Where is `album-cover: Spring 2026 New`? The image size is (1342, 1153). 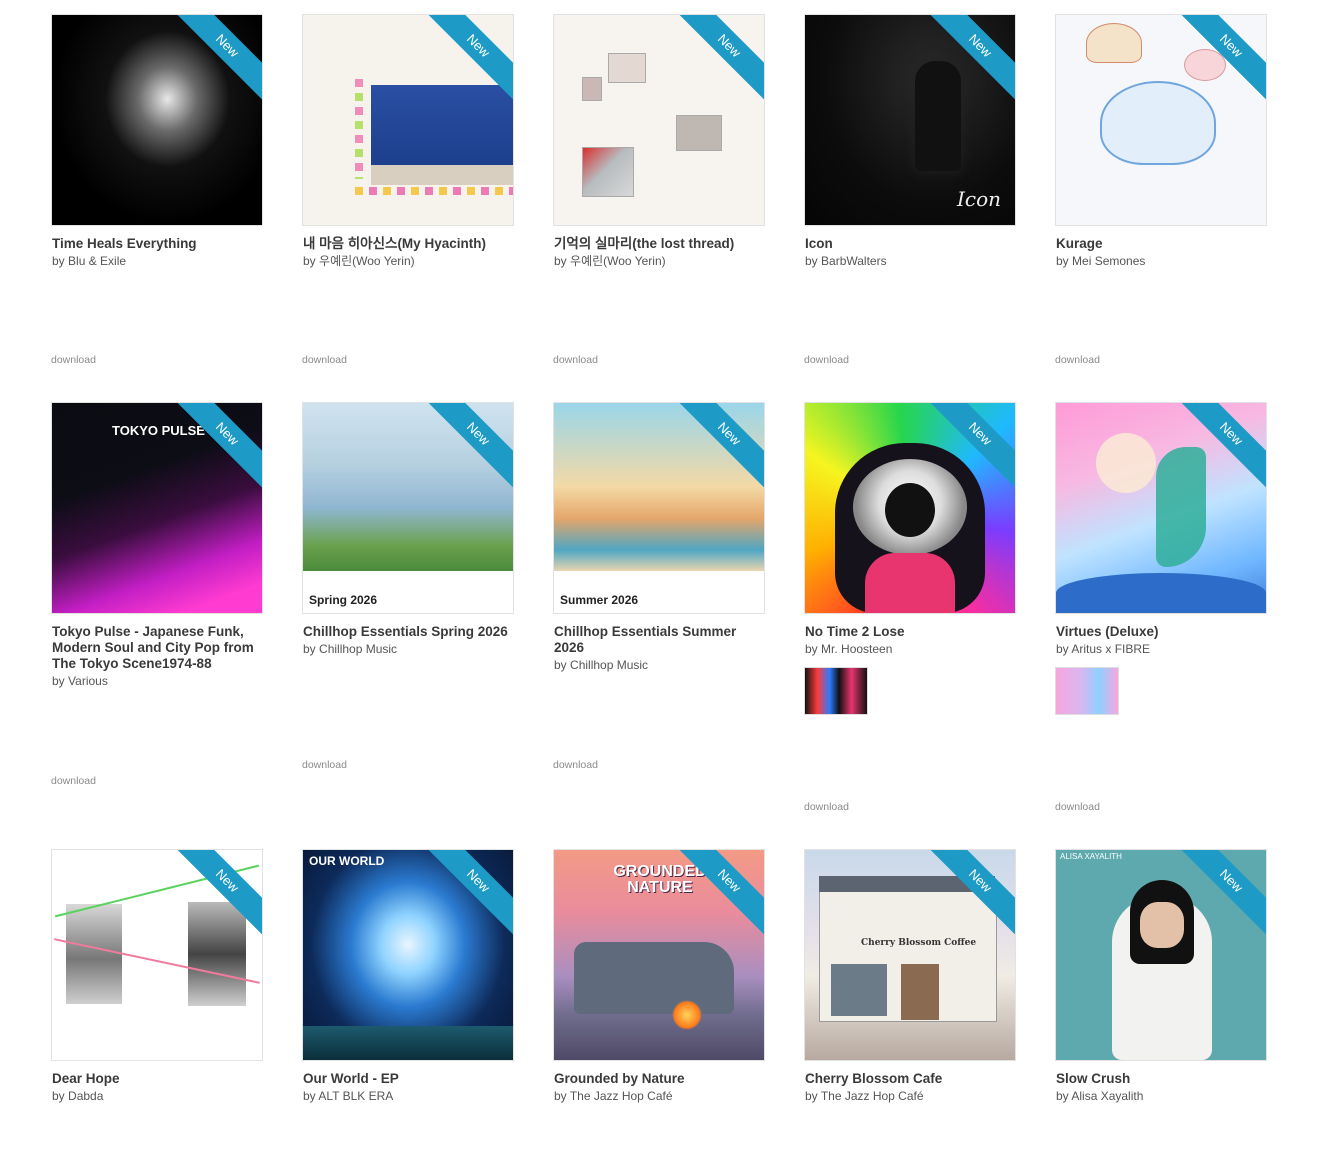 album-cover: Spring 2026 New is located at coordinates (408, 508).